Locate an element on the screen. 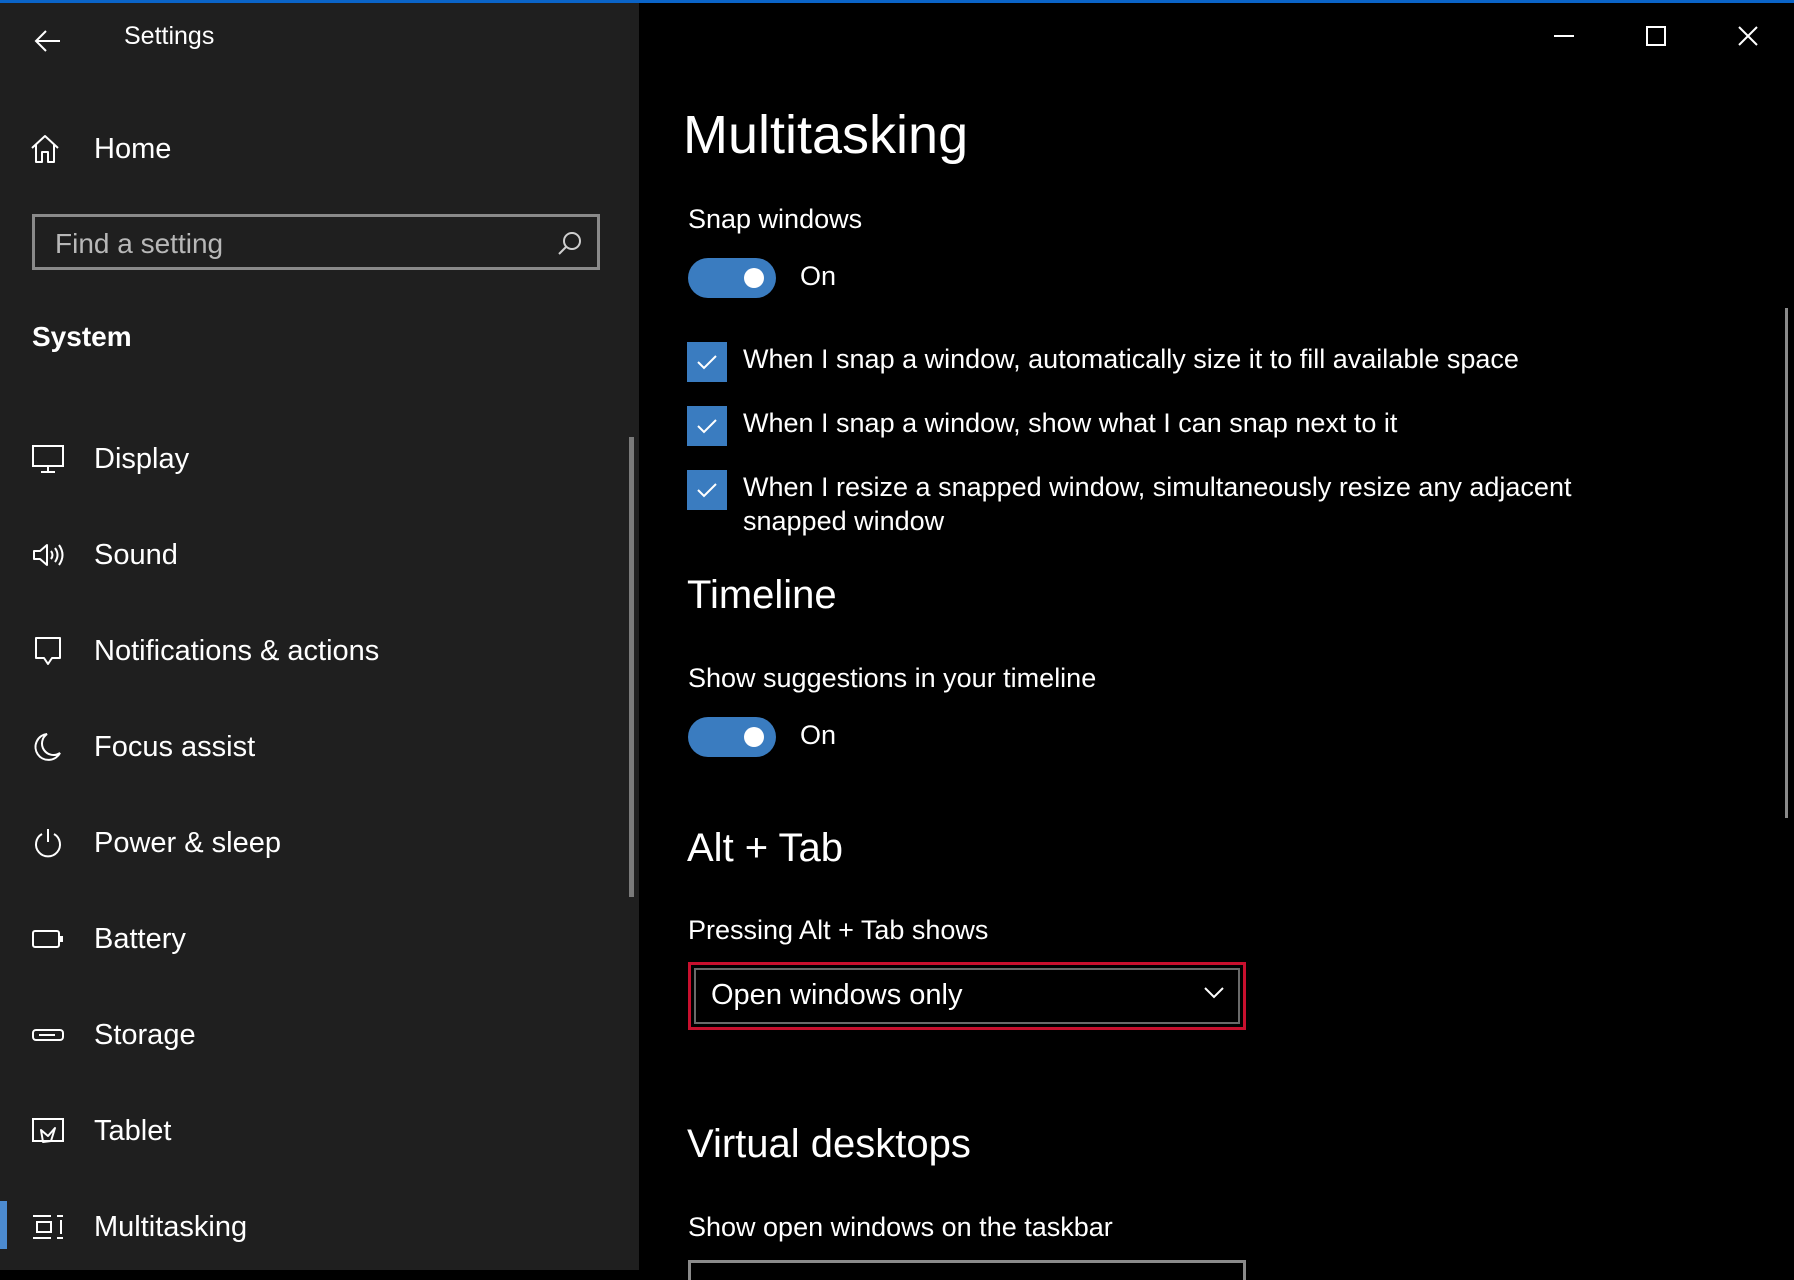  sidebar-item-power-sleep: Power & sleep is located at coordinates (310, 843).